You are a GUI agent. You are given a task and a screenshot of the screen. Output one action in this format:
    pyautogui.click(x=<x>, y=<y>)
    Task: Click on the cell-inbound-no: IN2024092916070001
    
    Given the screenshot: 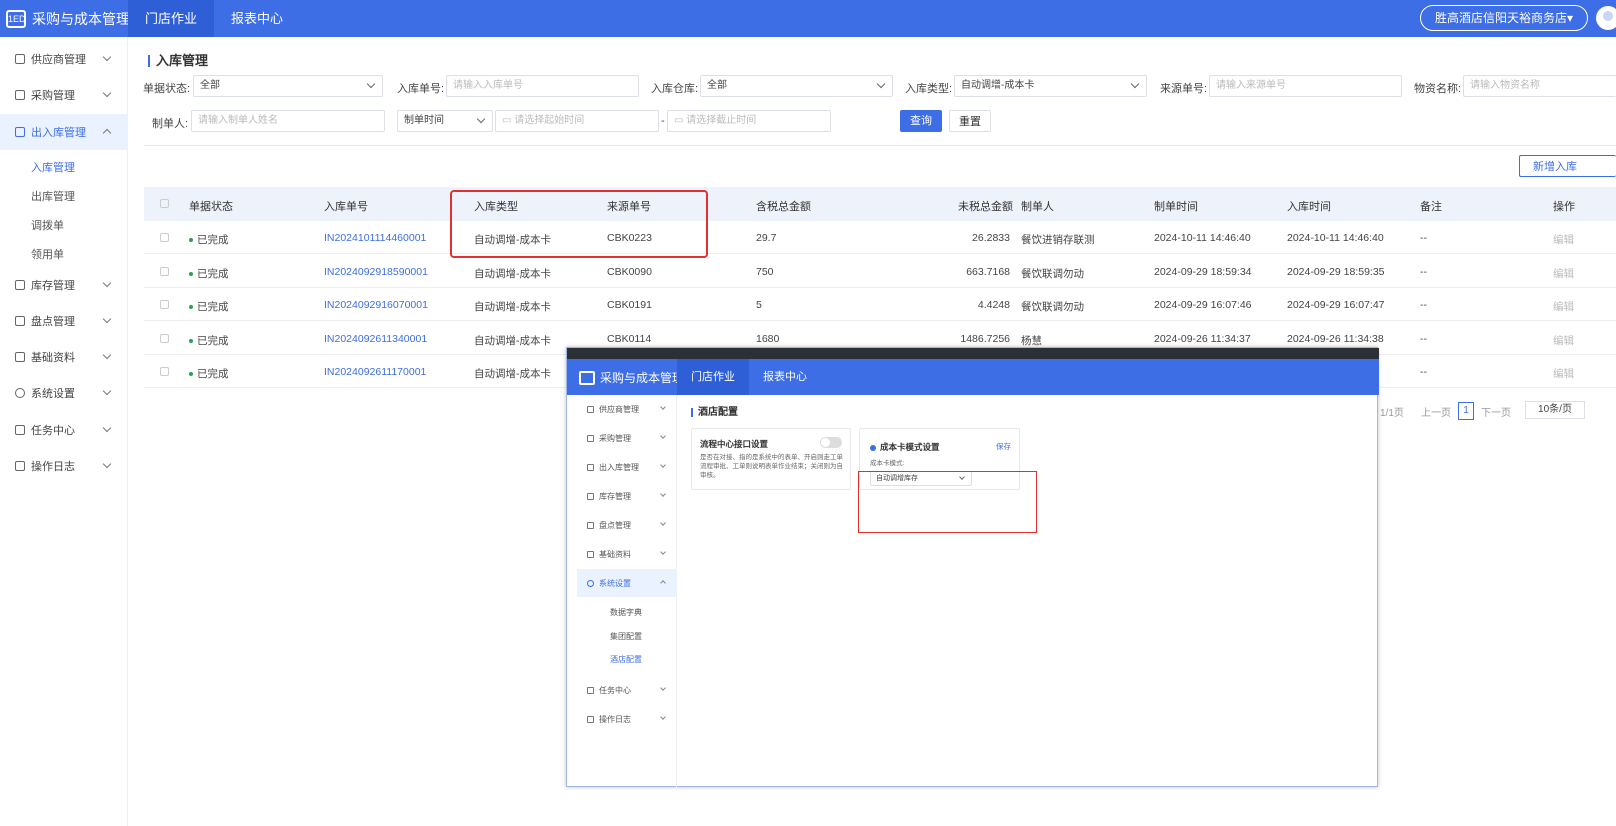 What is the action you would take?
    pyautogui.click(x=376, y=305)
    